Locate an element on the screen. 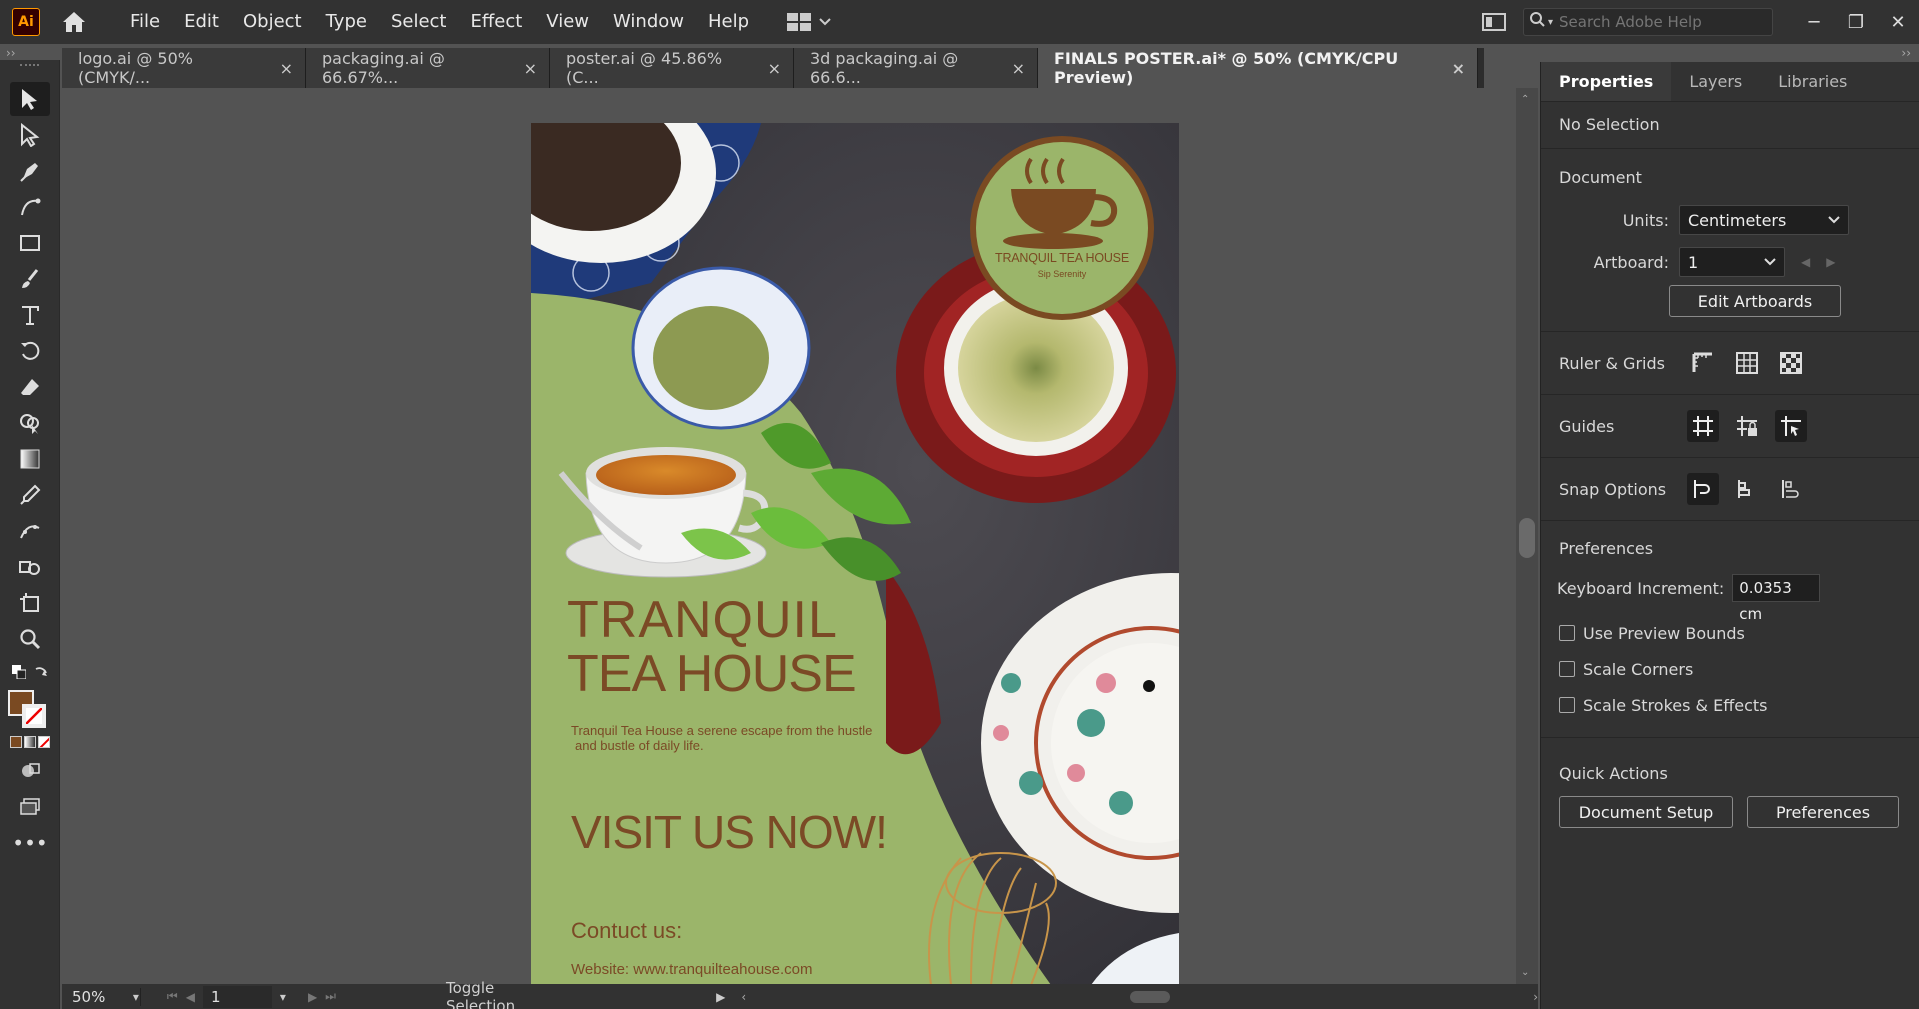 Image resolution: width=1919 pixels, height=1009 pixels. curvature-tool-icon is located at coordinates (30, 207).